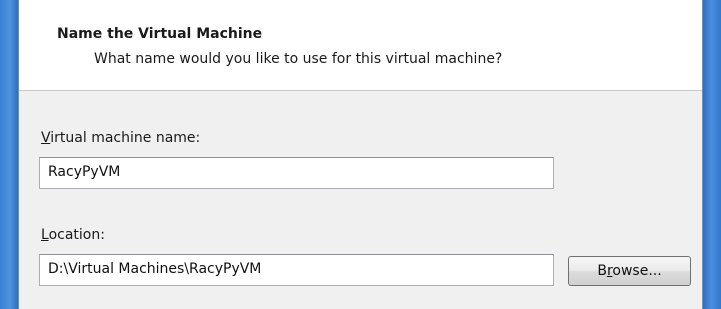 This screenshot has width=721, height=309. I want to click on location-input: D:\Virtual Machines\RacyPyVM, so click(296, 270).